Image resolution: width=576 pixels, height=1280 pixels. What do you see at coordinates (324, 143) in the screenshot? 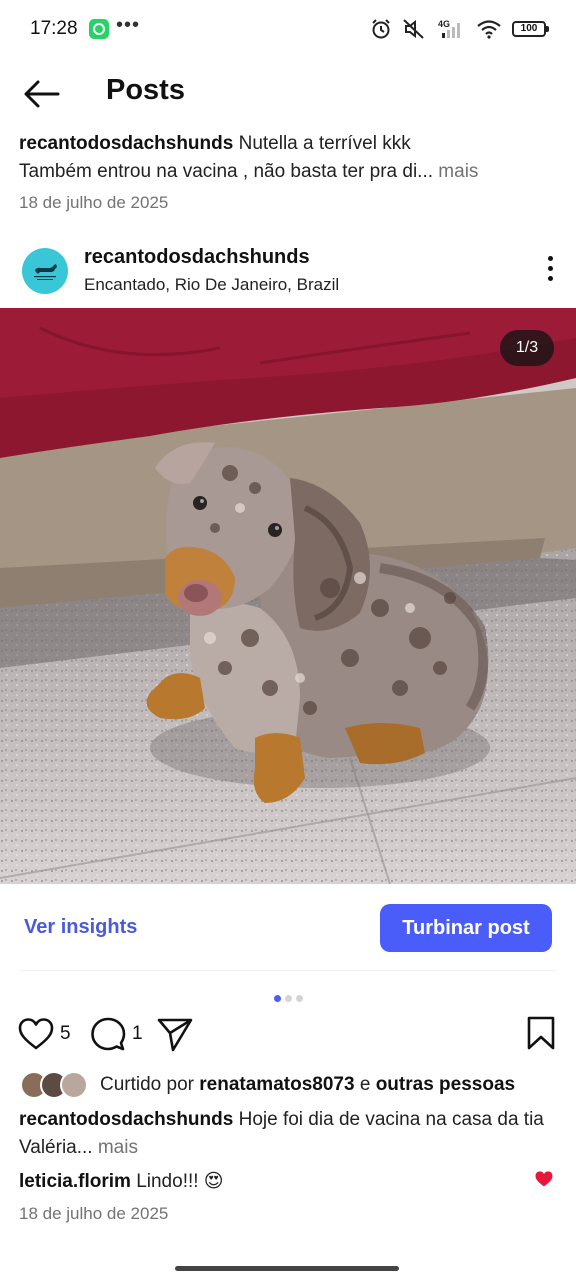
I see `previous-post-caption-line1: Nutella a terrível kkk` at bounding box center [324, 143].